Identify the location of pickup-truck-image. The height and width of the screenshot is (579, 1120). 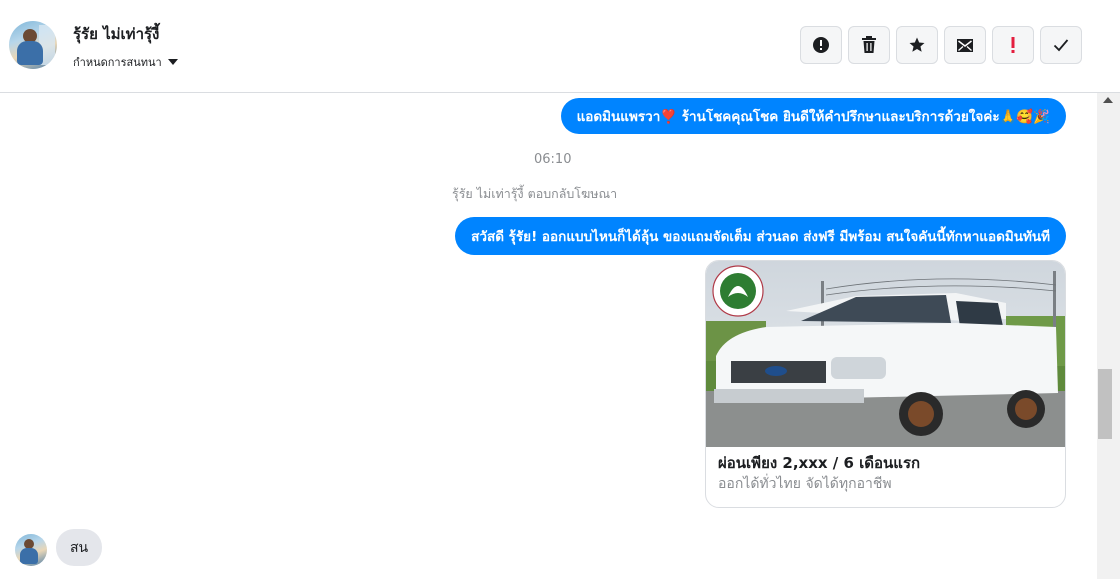
(885, 354).